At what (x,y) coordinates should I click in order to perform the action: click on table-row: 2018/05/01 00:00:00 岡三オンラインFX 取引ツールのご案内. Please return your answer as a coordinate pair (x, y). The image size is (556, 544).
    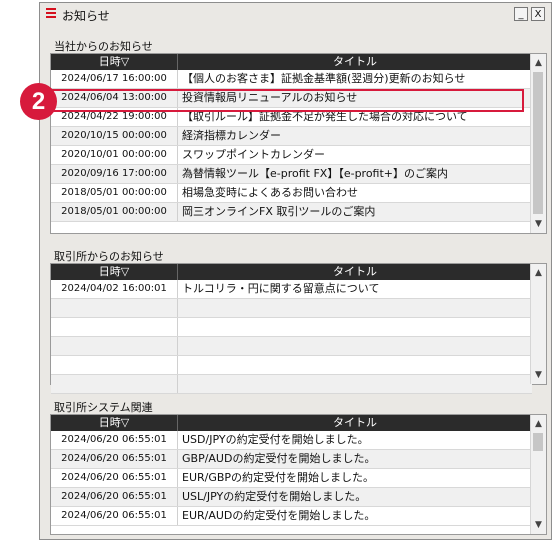
    Looking at the image, I should click on (291, 212).